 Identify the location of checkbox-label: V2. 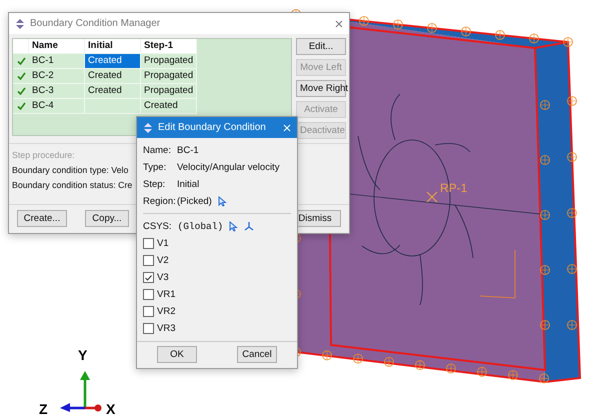
(163, 260).